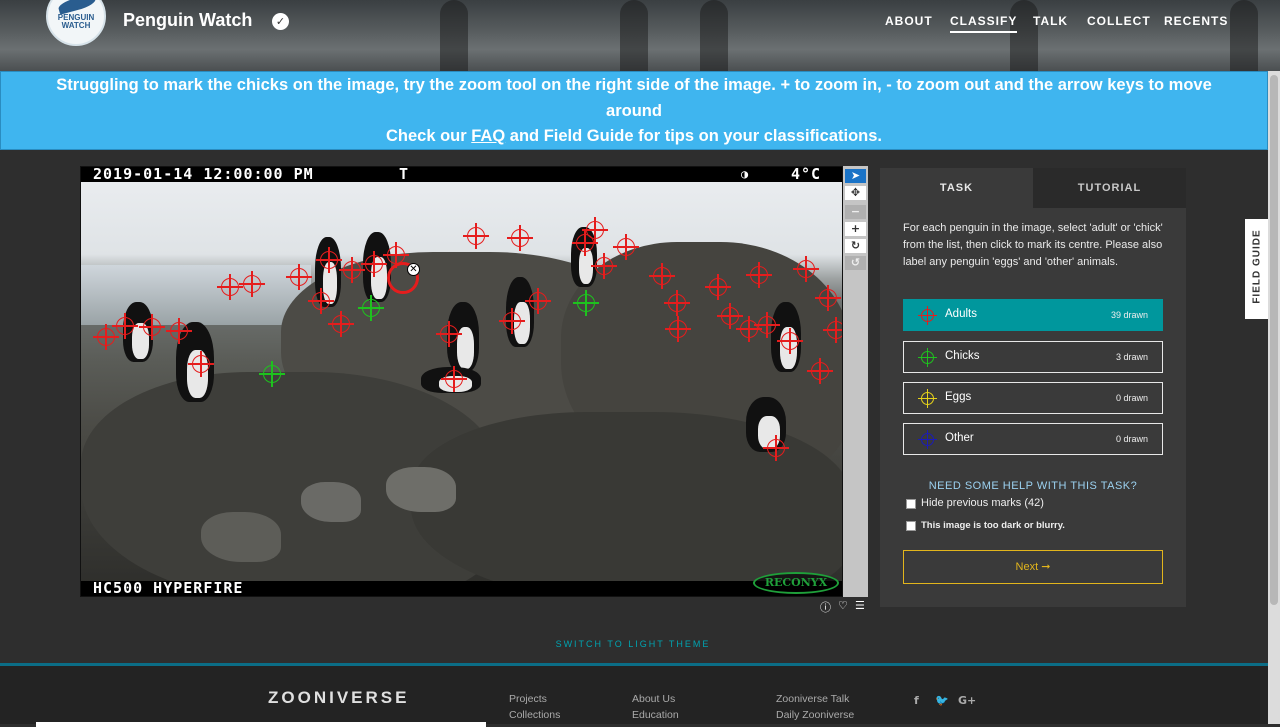 The width and height of the screenshot is (1280, 727). Describe the element at coordinates (984, 23) in the screenshot. I see `nav-classify: CLASSIFY` at that location.